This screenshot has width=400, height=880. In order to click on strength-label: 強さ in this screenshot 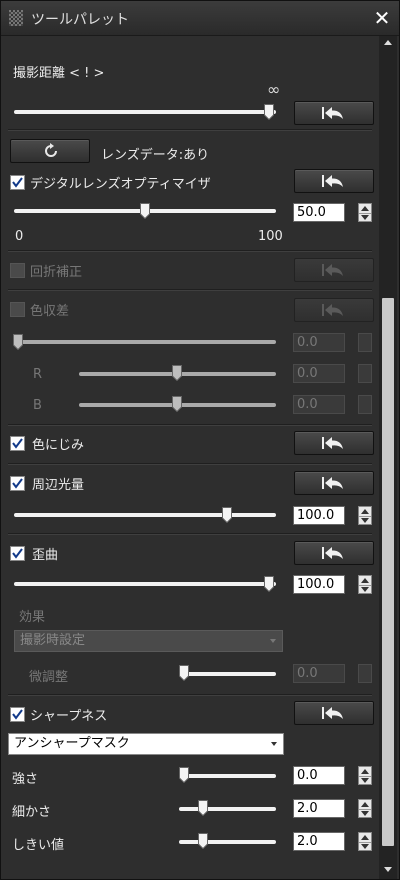, I will do `click(25, 779)`.